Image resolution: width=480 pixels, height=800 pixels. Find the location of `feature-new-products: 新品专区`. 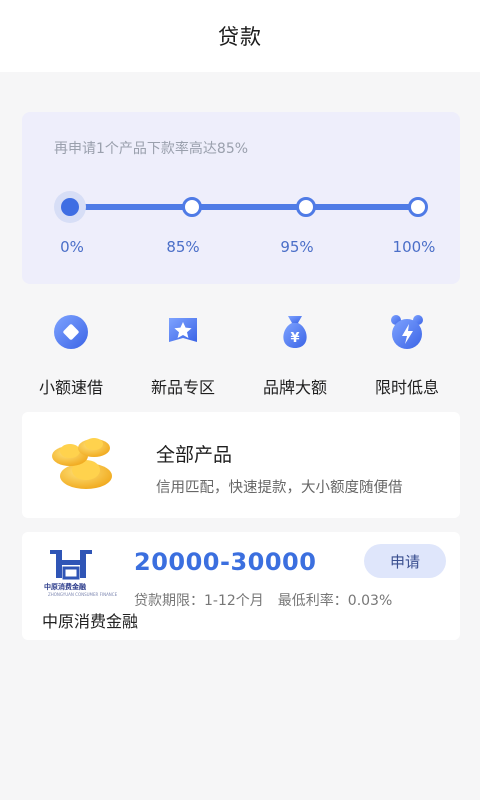

feature-new-products: 新品专区 is located at coordinates (183, 355).